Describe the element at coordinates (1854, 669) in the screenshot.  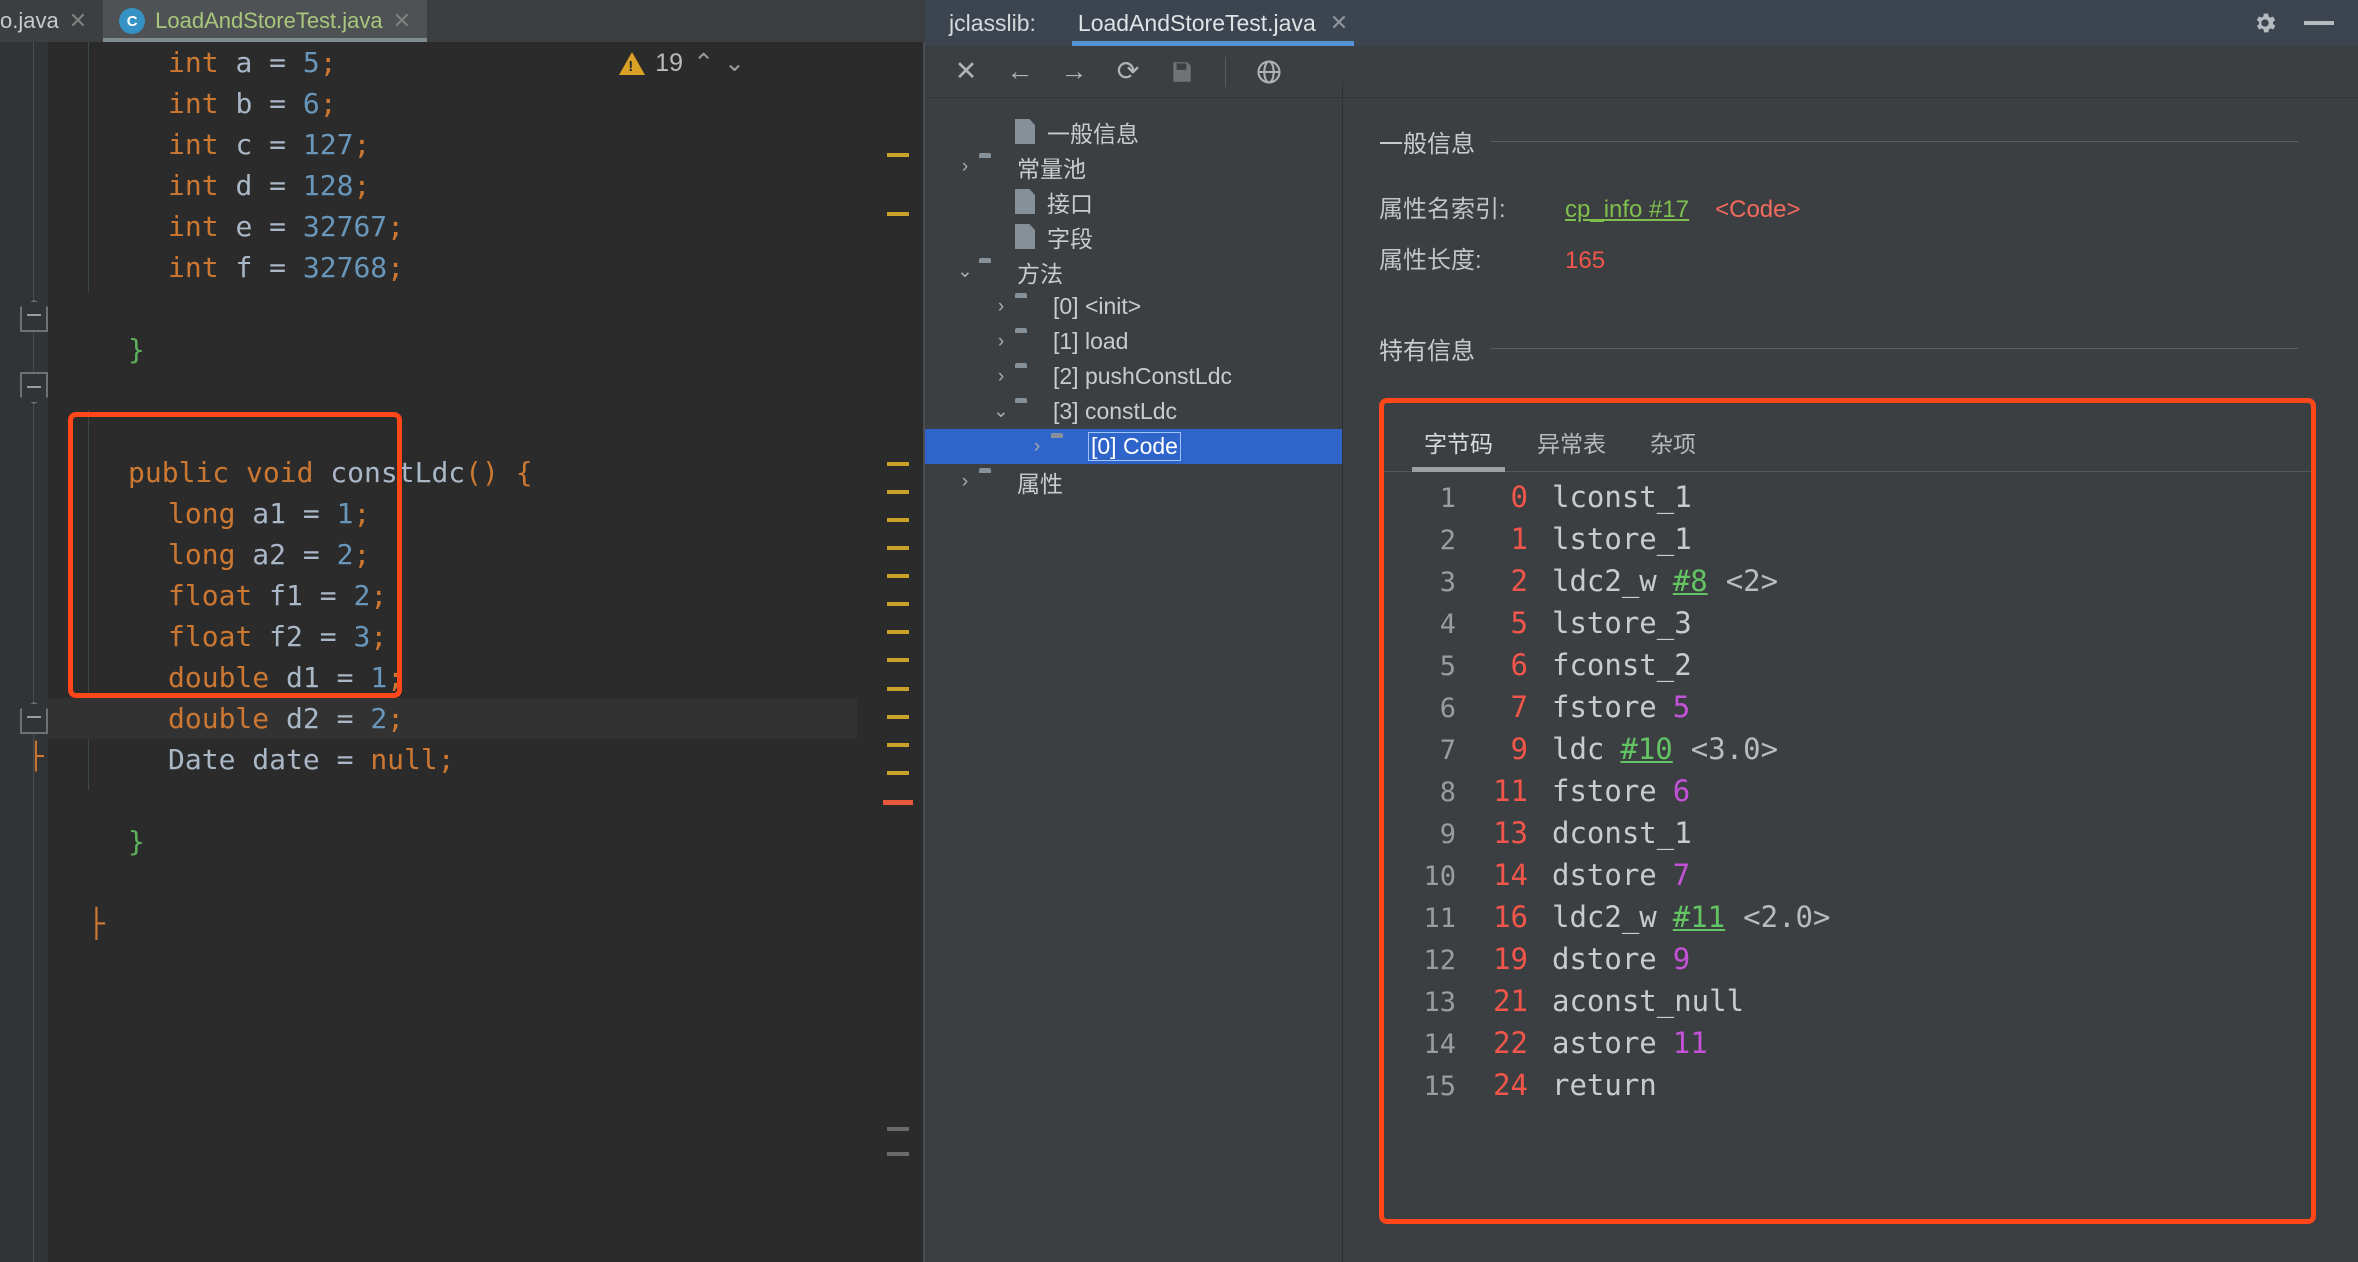
I see `bytecode-row: 5 6 fconst_2` at that location.